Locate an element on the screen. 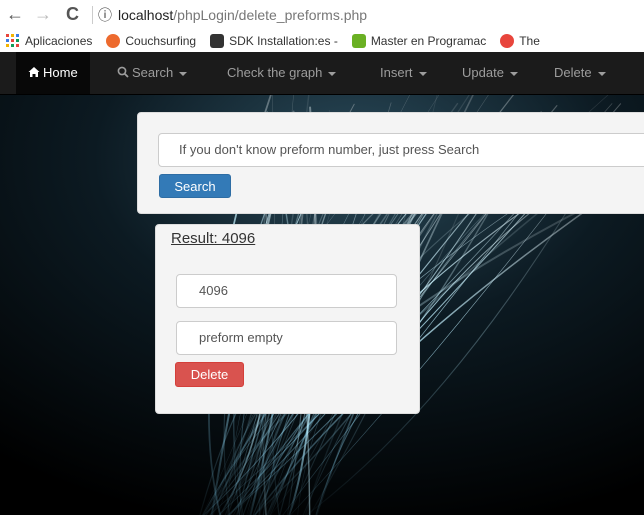 The height and width of the screenshot is (515, 644). nav-search-label: Search is located at coordinates (153, 72).